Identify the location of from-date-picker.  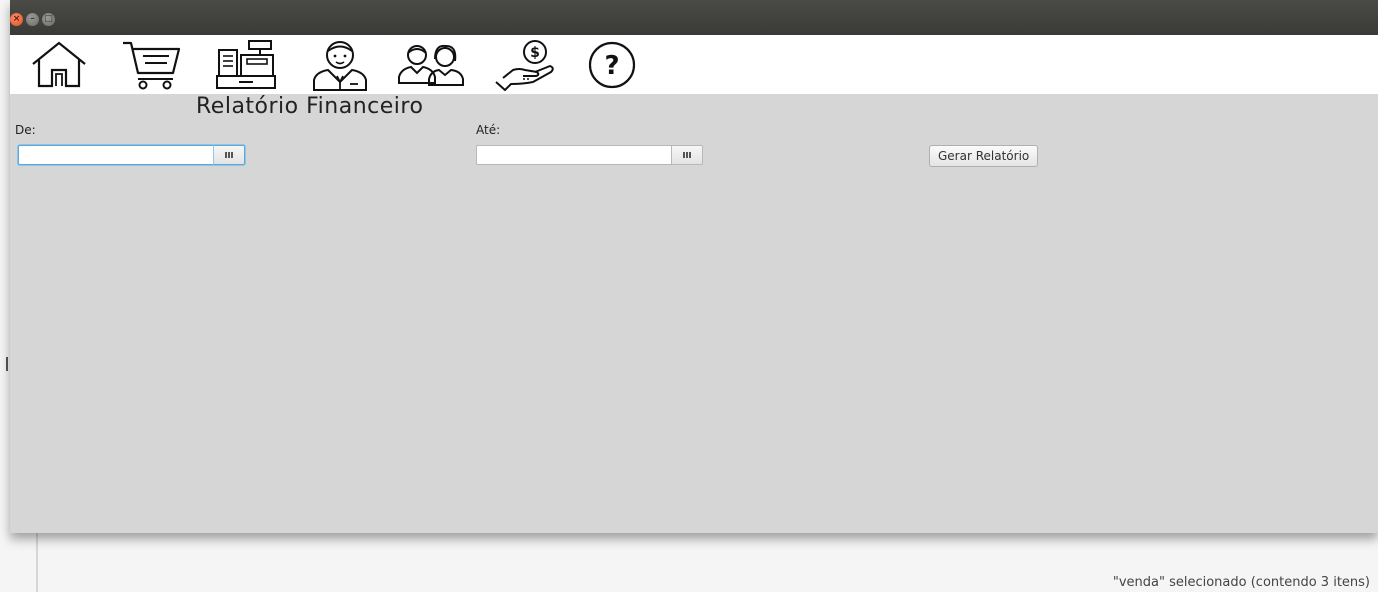
(131, 155).